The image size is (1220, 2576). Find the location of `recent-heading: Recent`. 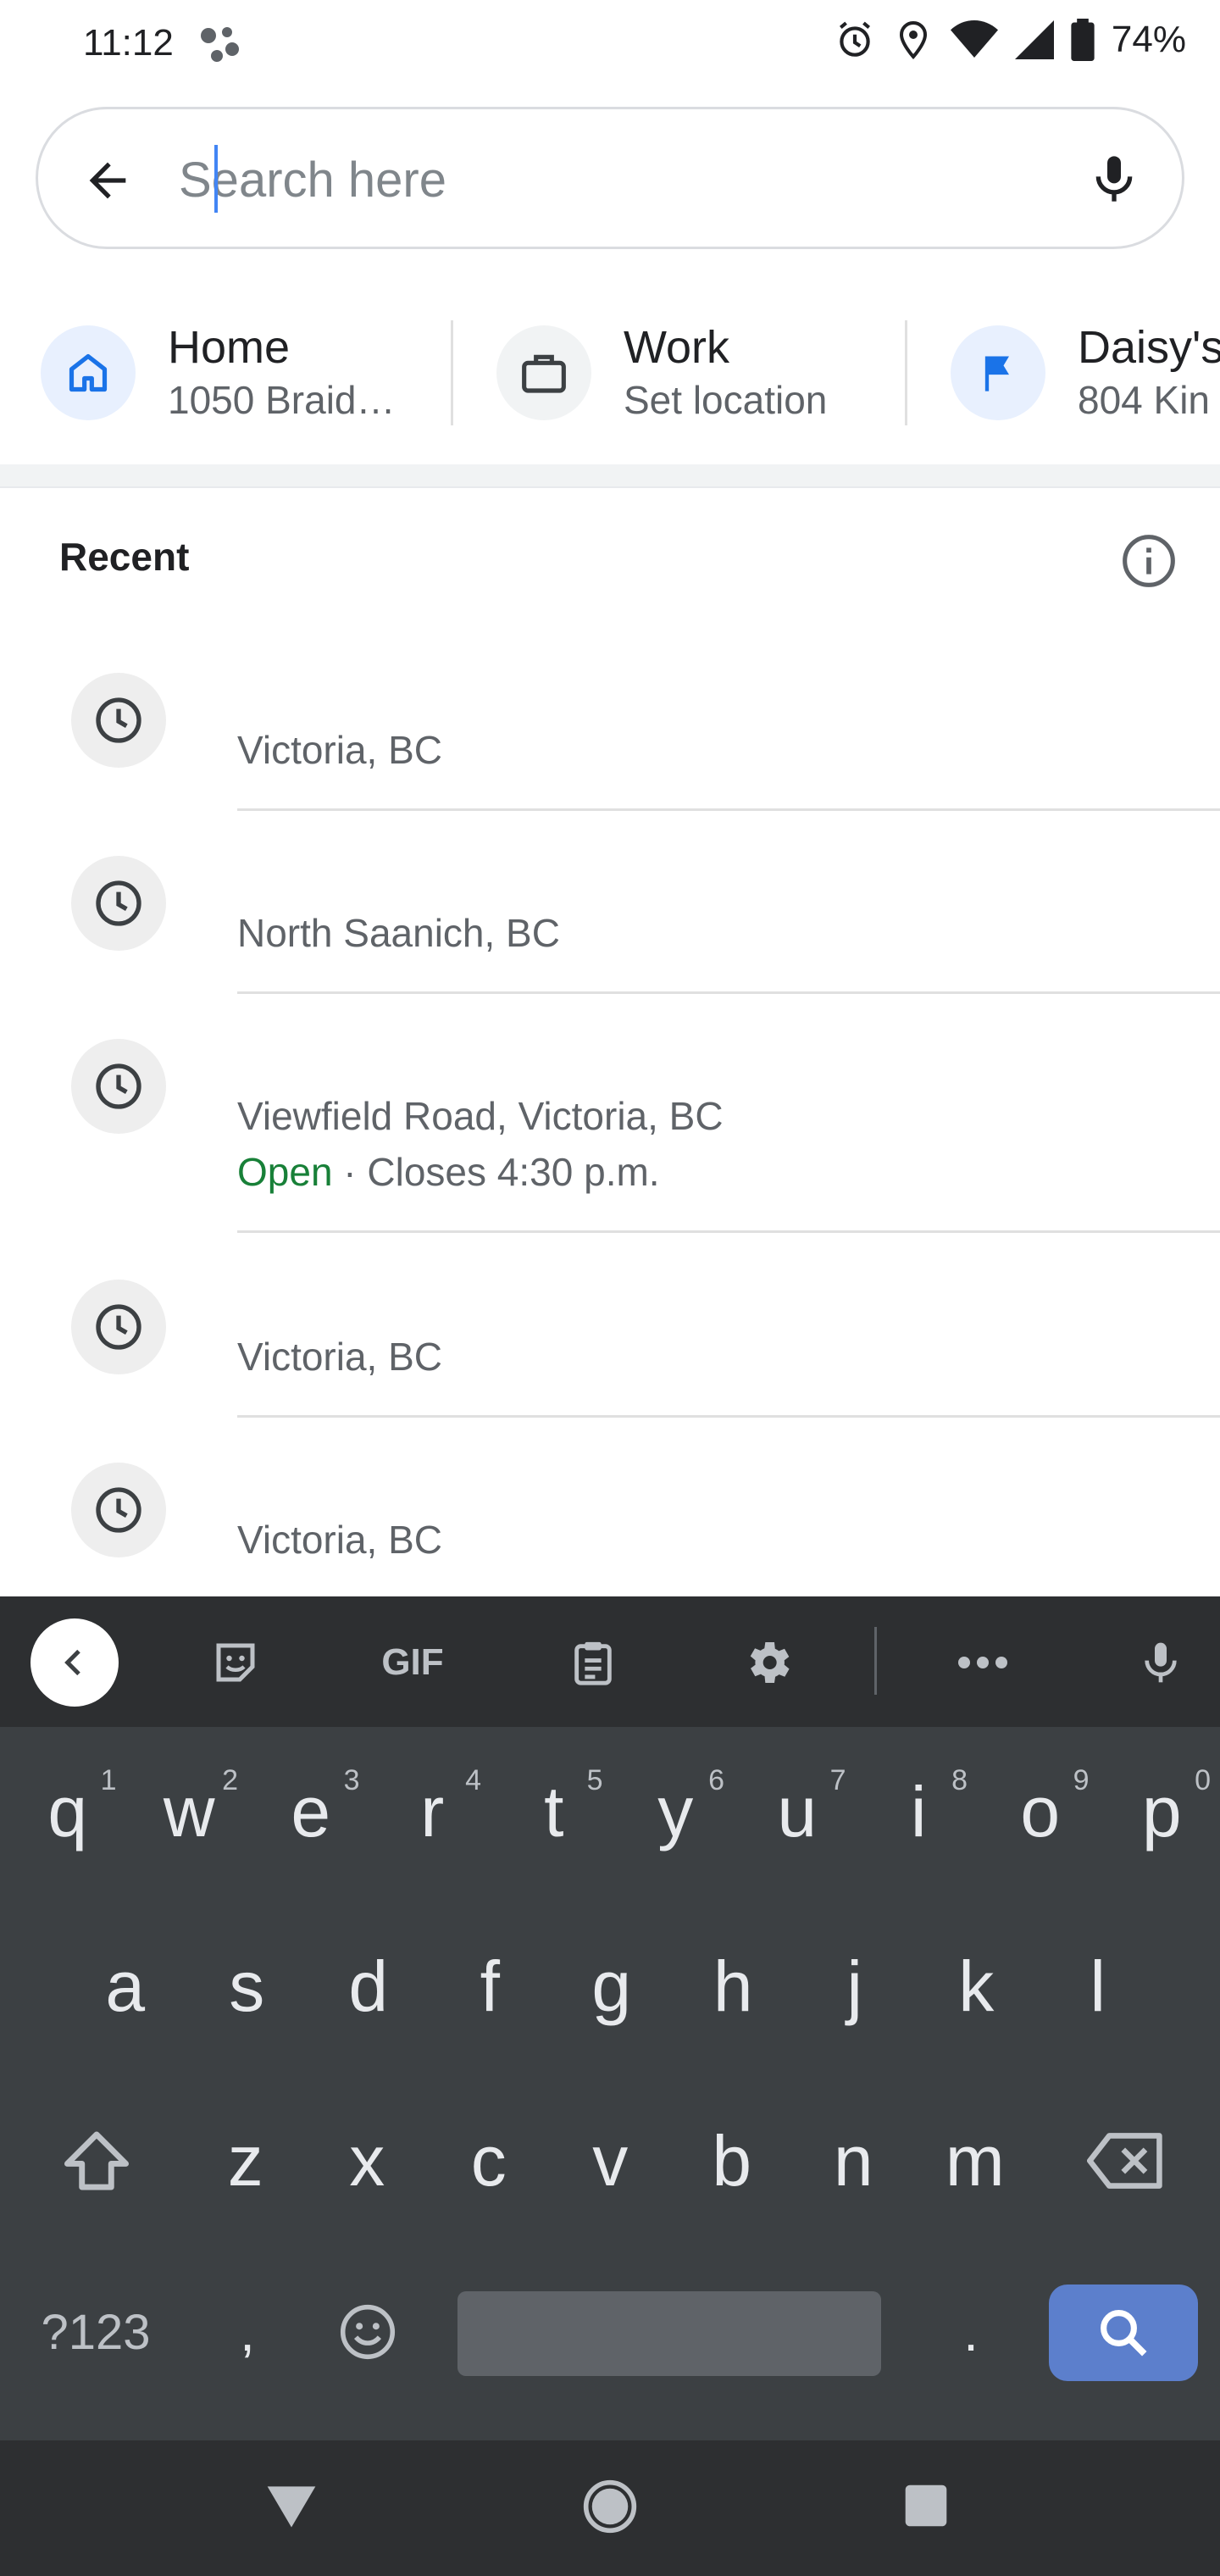

recent-heading: Recent is located at coordinates (124, 557).